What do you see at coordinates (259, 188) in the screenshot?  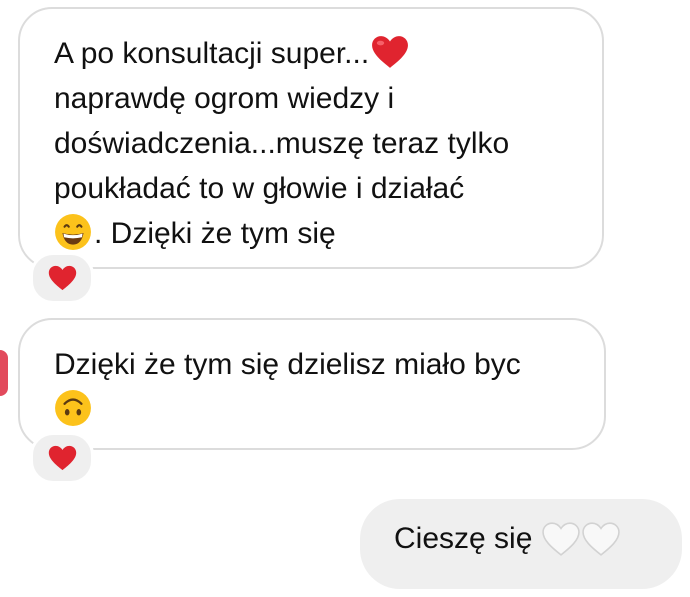 I see `message-line: poukładać to w głowie i działać` at bounding box center [259, 188].